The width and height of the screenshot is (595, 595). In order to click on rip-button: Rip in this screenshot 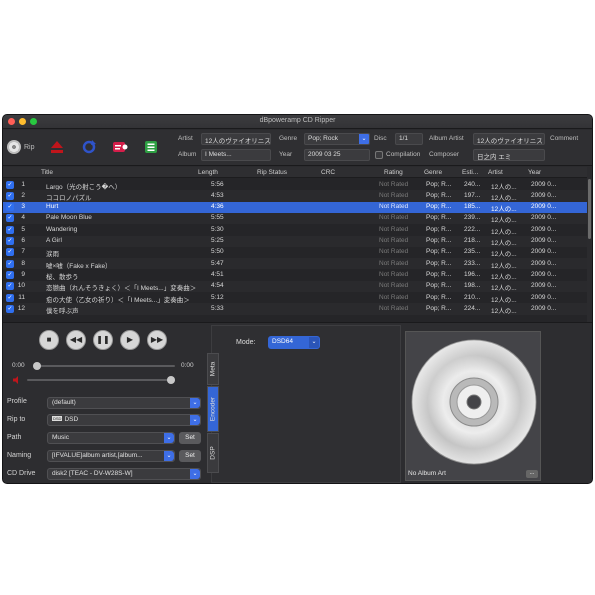, I will do `click(21, 147)`.